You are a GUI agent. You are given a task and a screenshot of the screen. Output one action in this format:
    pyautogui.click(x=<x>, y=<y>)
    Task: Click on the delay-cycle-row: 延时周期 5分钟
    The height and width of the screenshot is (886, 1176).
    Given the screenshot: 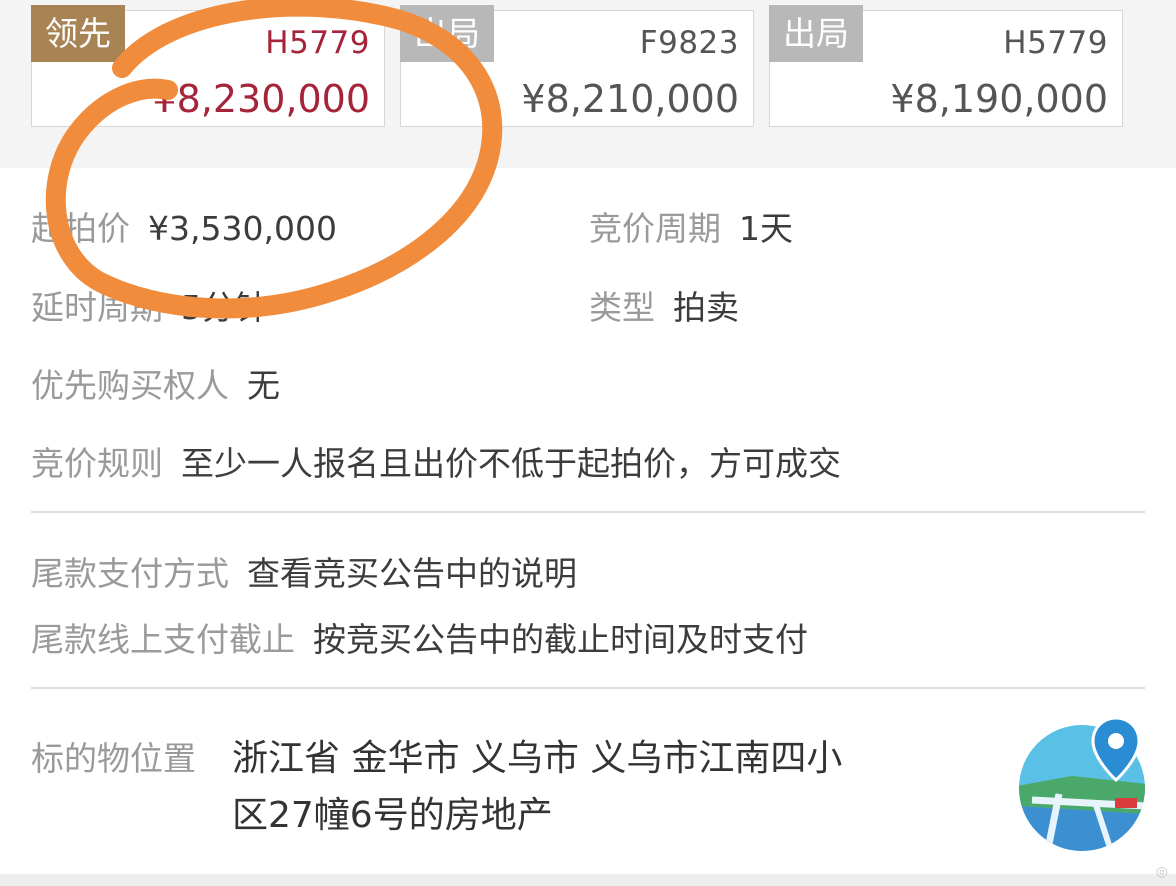 What is the action you would take?
    pyautogui.click(x=149, y=305)
    